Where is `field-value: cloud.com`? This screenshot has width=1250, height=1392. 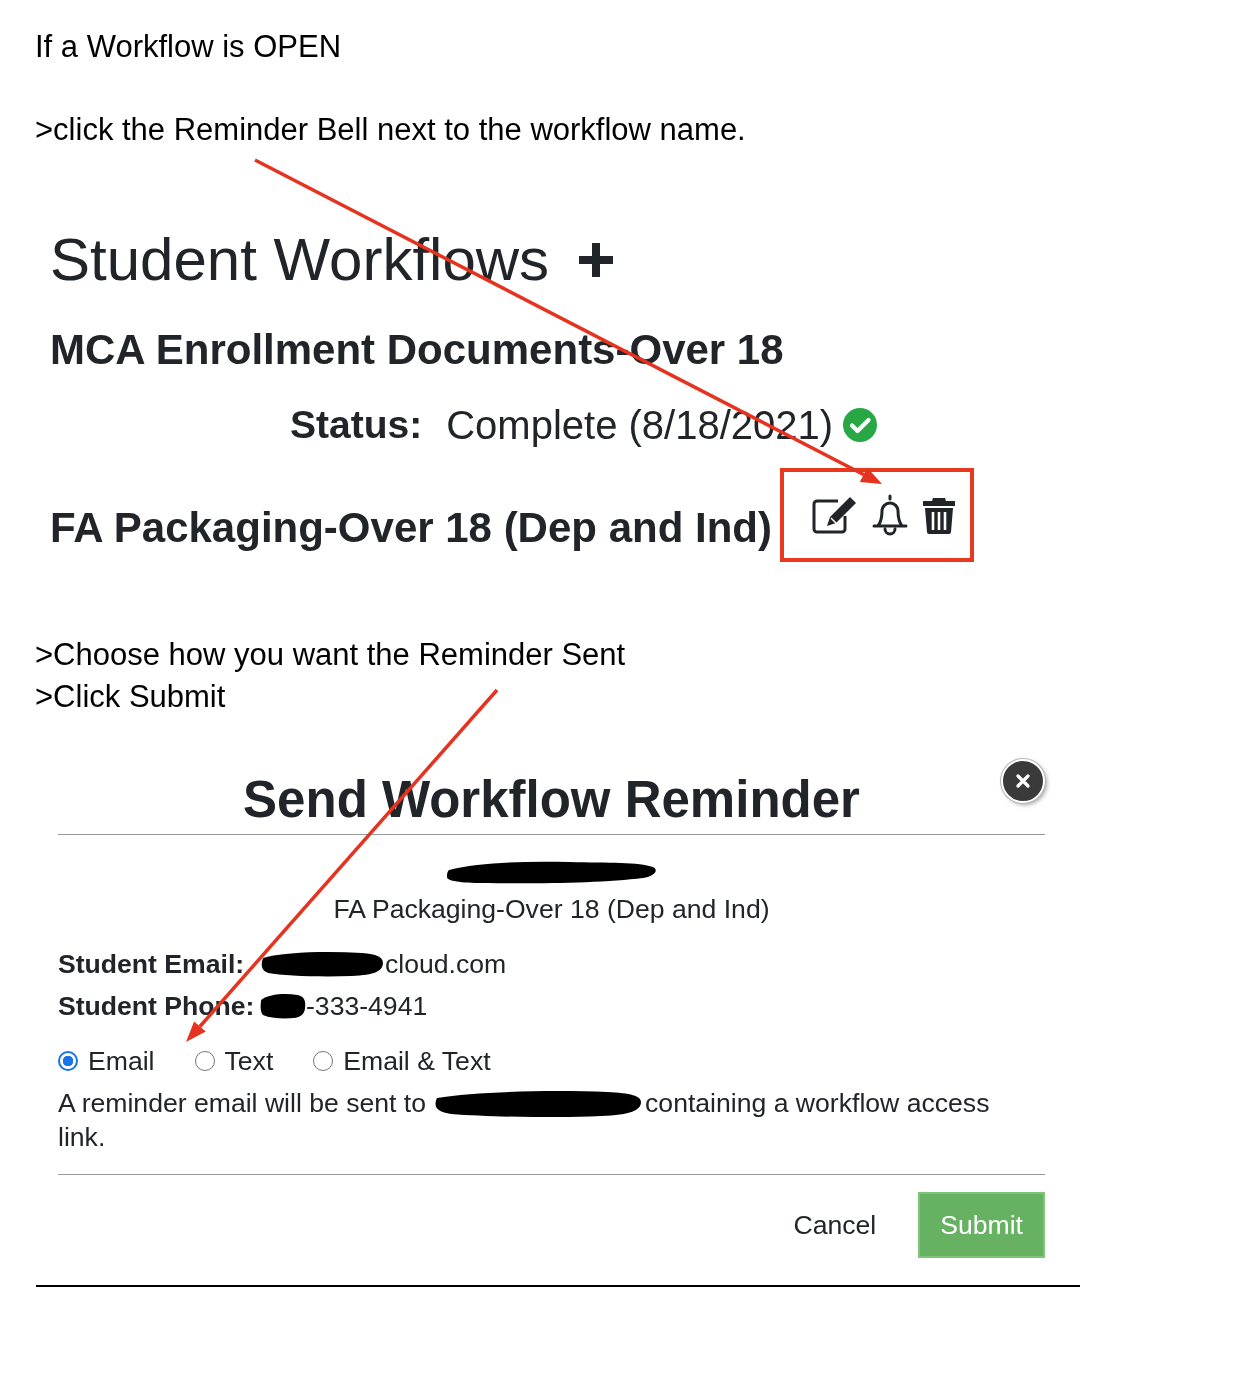 field-value: cloud.com is located at coordinates (446, 964).